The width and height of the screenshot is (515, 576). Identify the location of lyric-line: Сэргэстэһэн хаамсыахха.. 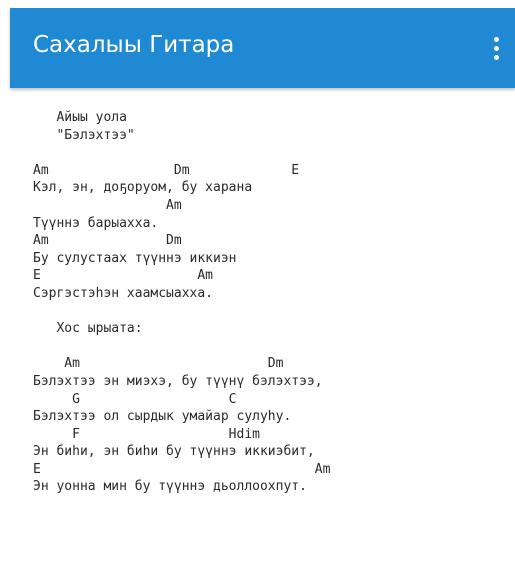
(123, 293).